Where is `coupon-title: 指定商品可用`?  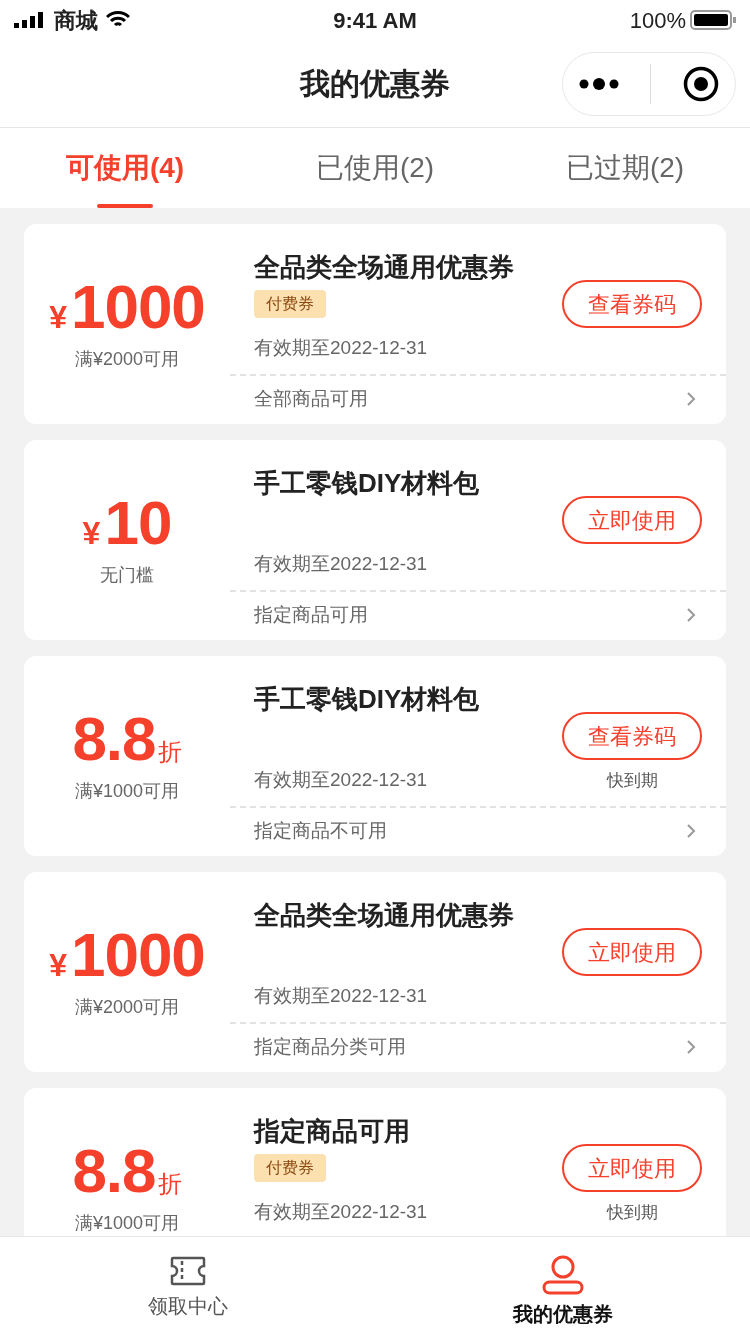 coupon-title: 指定商品可用 is located at coordinates (332, 1131).